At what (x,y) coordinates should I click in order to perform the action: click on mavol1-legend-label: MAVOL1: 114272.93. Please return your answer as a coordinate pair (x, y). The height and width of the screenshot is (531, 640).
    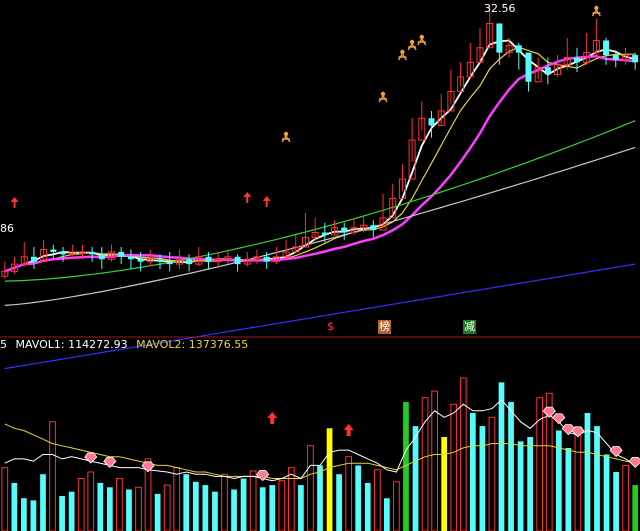
    Looking at the image, I should click on (71, 344).